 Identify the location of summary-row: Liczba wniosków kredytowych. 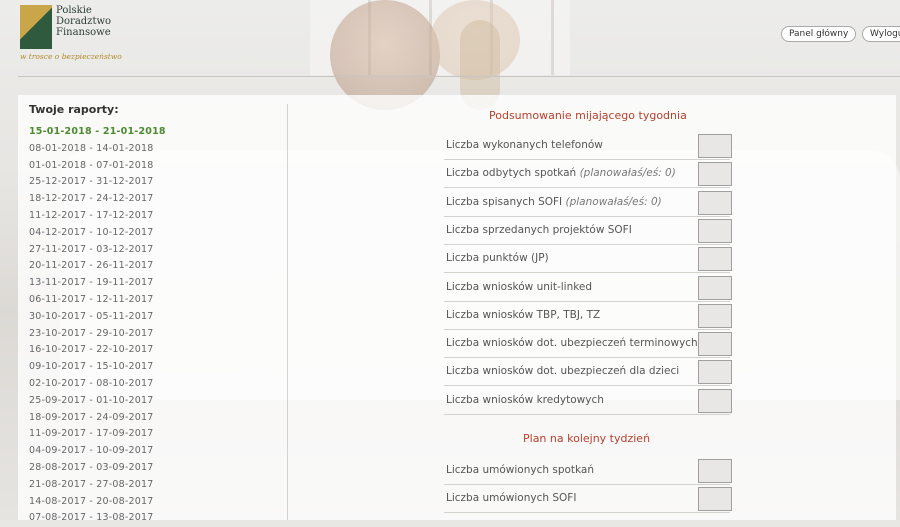
(588, 400).